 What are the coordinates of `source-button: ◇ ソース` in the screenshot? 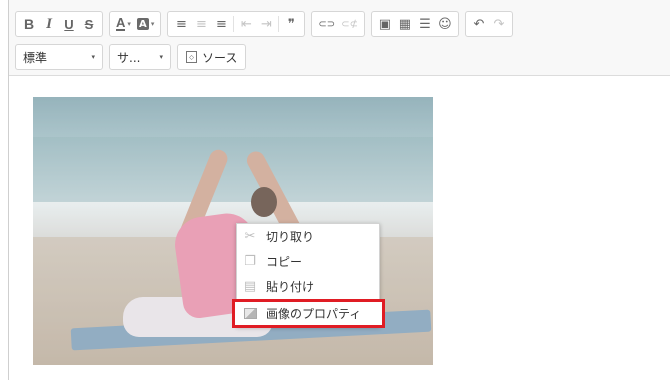 It's located at (212, 57).